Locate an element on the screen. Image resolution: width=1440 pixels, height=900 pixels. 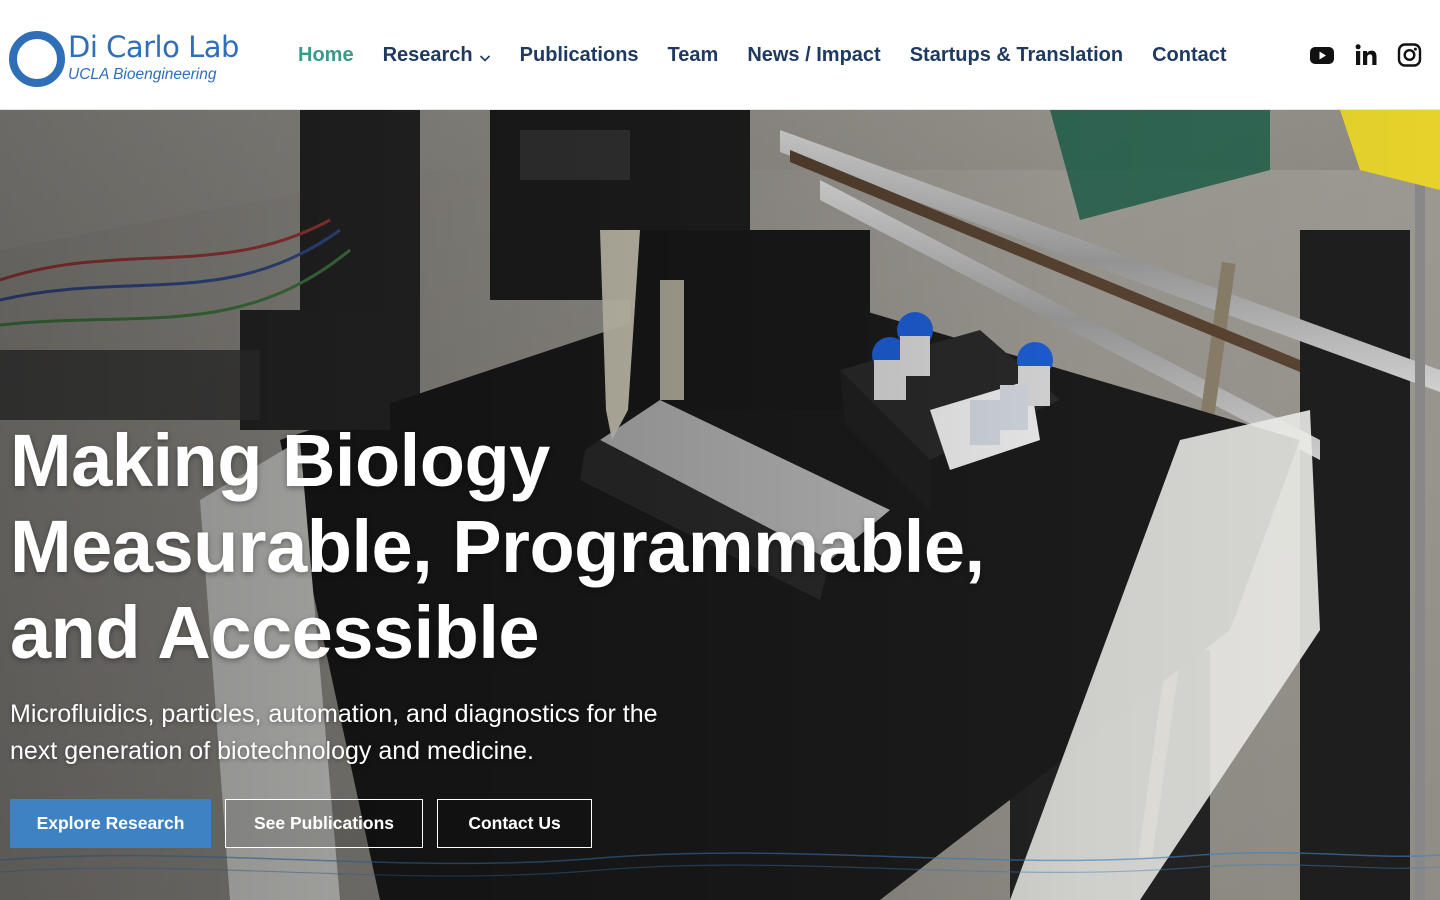
contact-us-button: Contact Us is located at coordinates (514, 823).